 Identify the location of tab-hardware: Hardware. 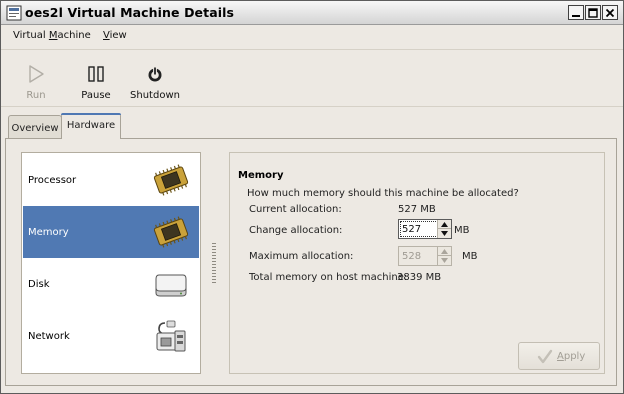
(91, 126).